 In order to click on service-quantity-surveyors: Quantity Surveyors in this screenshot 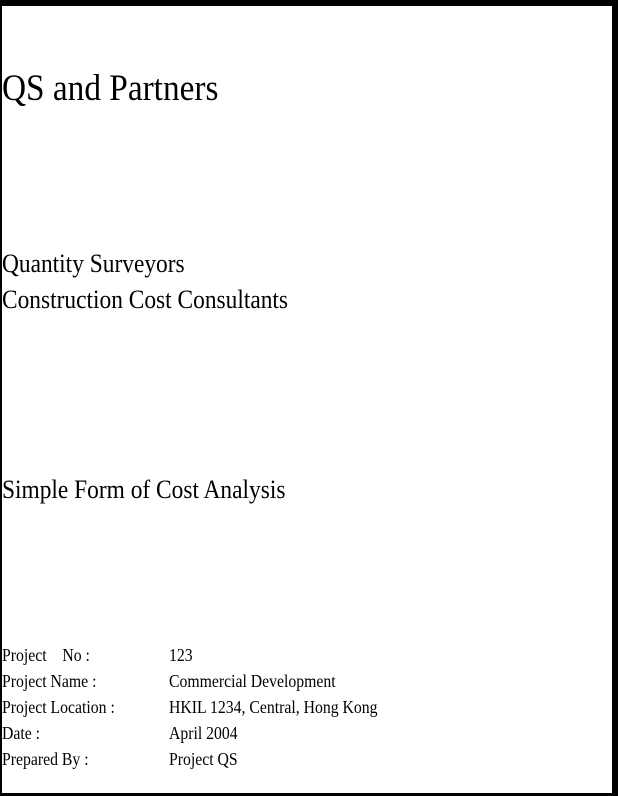, I will do `click(93, 263)`.